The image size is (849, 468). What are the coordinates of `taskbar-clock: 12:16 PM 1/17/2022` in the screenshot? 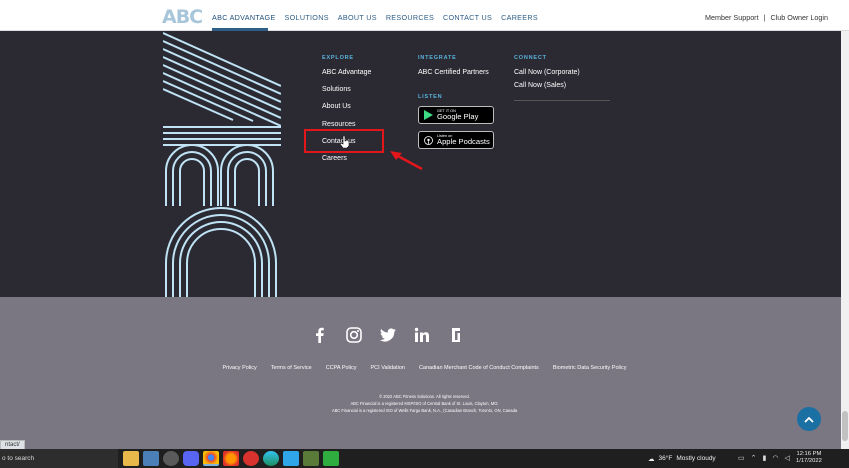 It's located at (809, 458).